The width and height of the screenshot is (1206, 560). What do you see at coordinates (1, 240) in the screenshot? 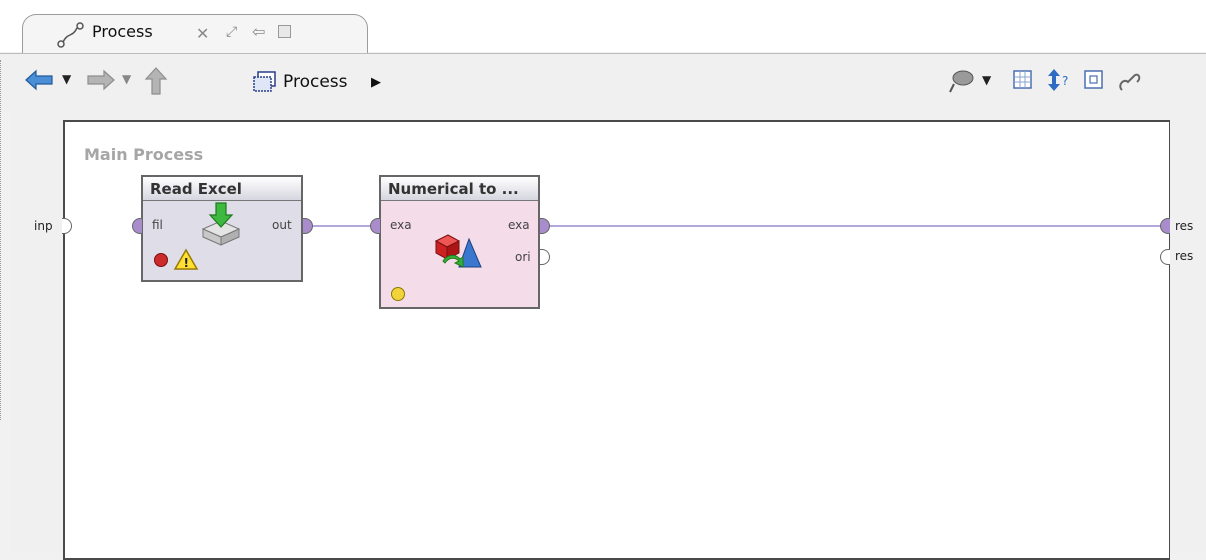
I see `left-edge-splitter` at bounding box center [1, 240].